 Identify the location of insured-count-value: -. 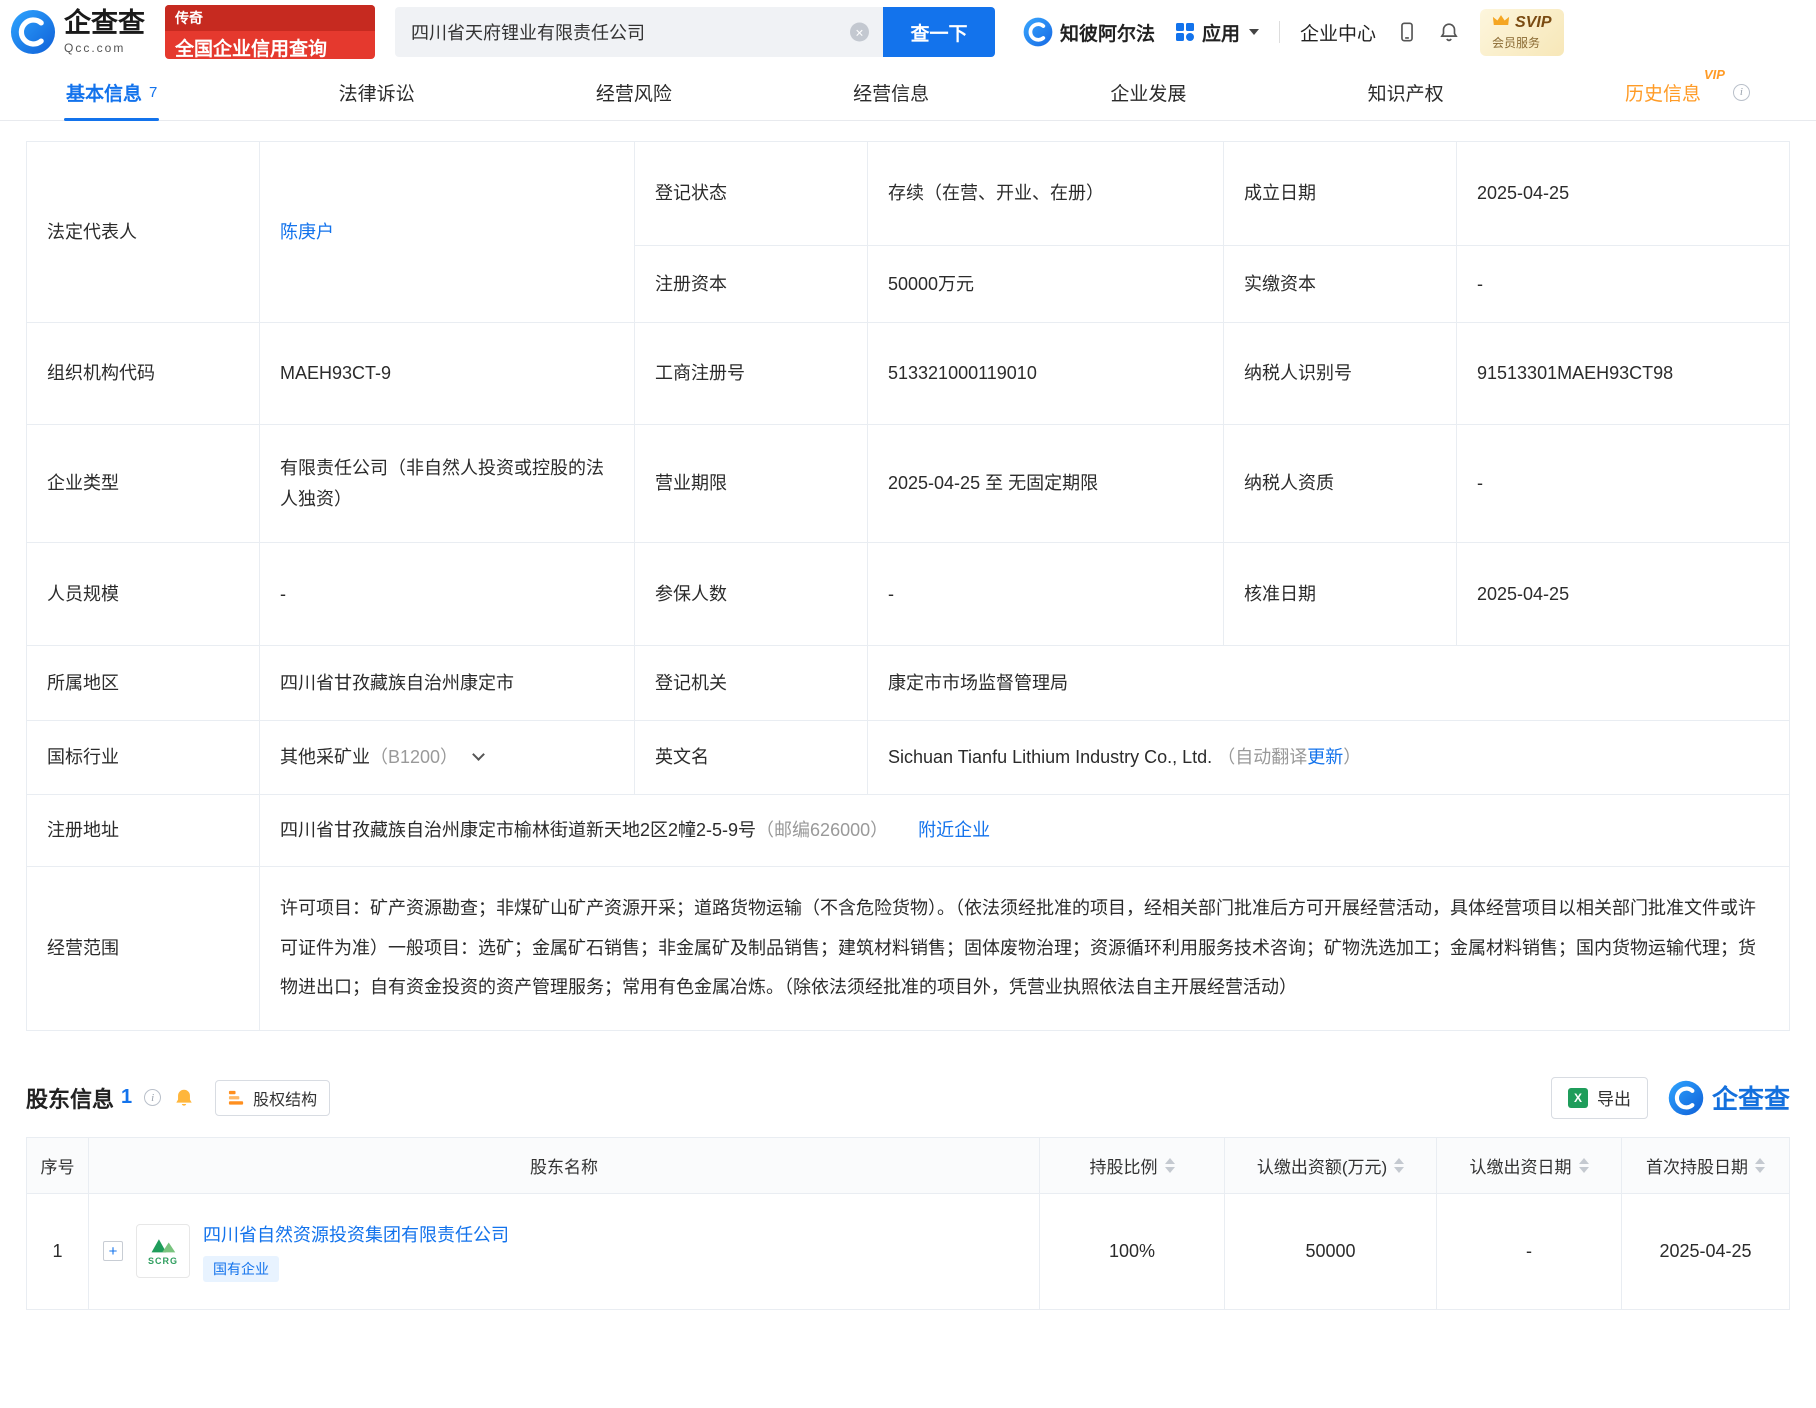
(1045, 594).